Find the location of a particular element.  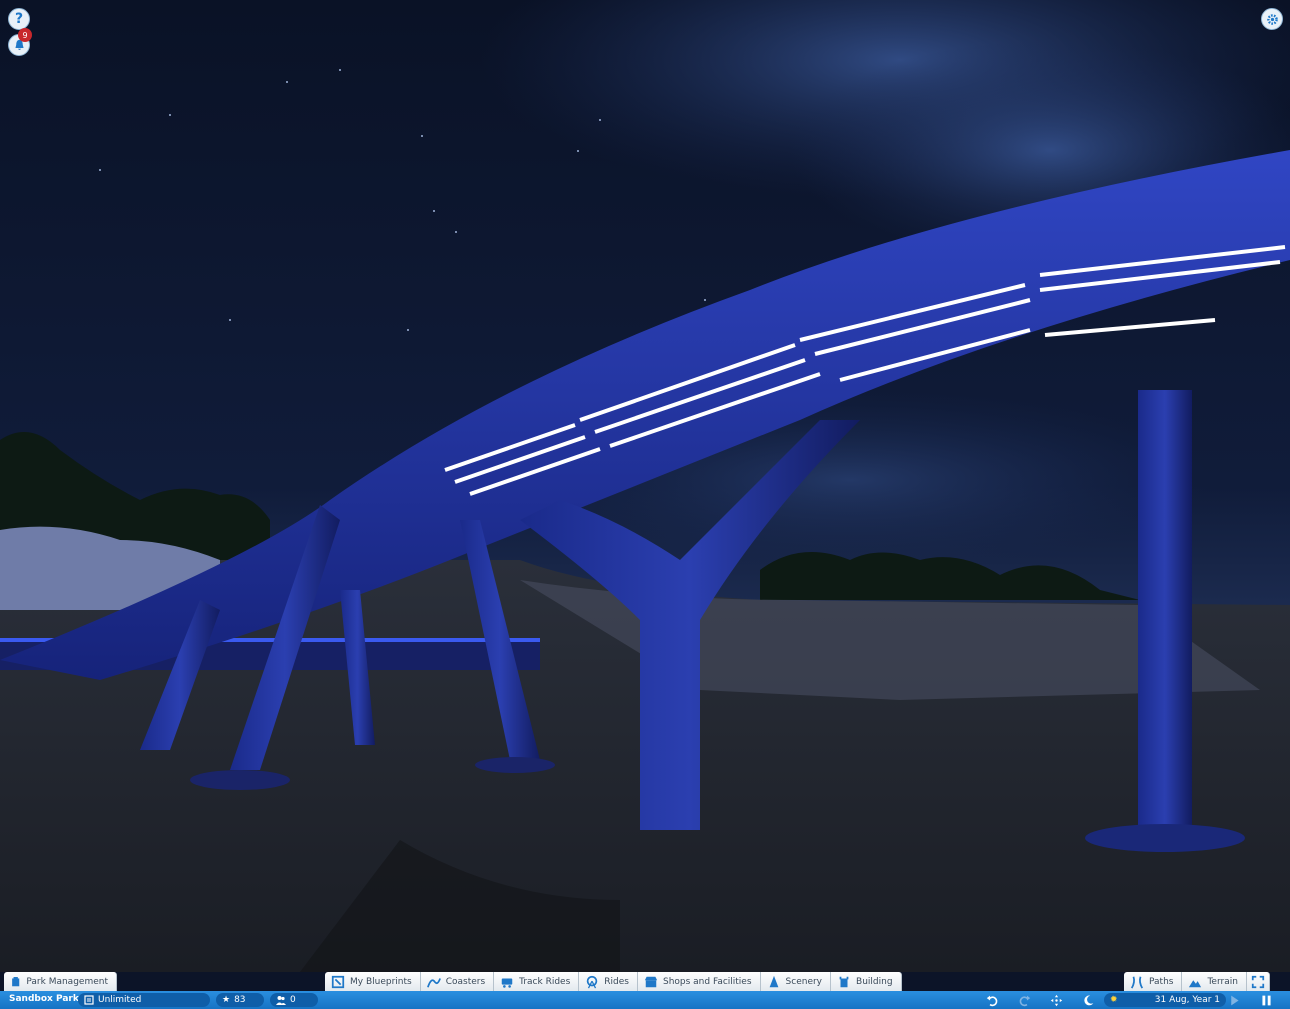

pause-icon is located at coordinates (1266, 1000).